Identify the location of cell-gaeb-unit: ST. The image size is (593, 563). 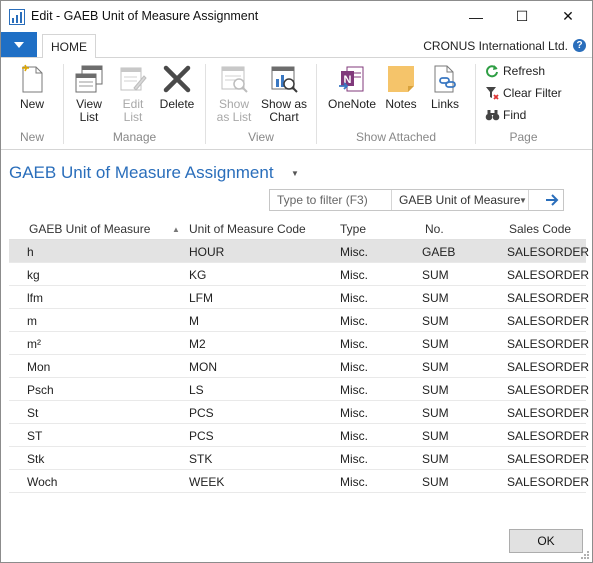
(35, 436).